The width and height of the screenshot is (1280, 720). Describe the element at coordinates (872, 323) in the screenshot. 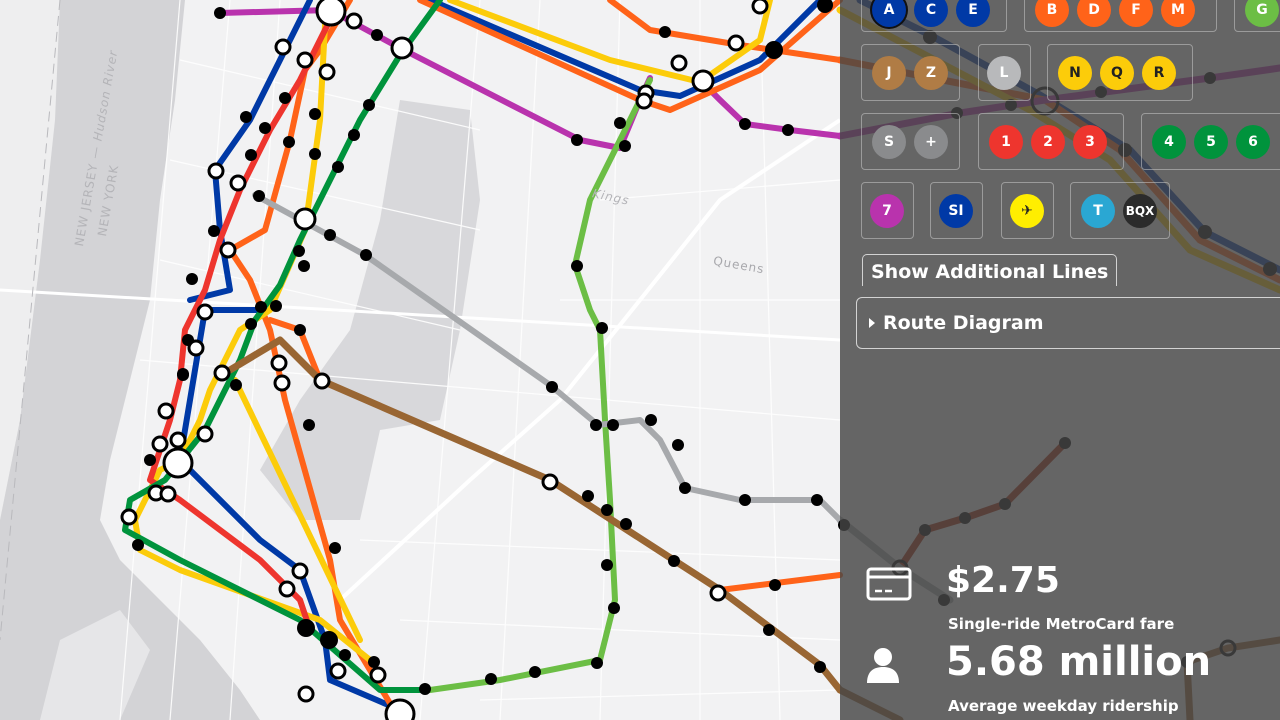

I see `caret-right-icon` at that location.